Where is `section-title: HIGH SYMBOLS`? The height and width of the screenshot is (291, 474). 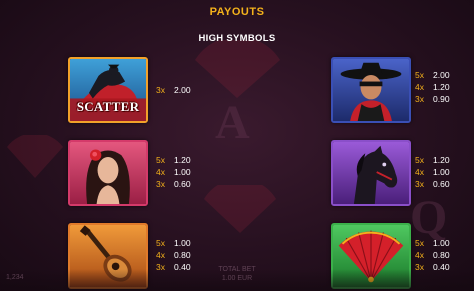
section-title: HIGH SYMBOLS is located at coordinates (237, 38).